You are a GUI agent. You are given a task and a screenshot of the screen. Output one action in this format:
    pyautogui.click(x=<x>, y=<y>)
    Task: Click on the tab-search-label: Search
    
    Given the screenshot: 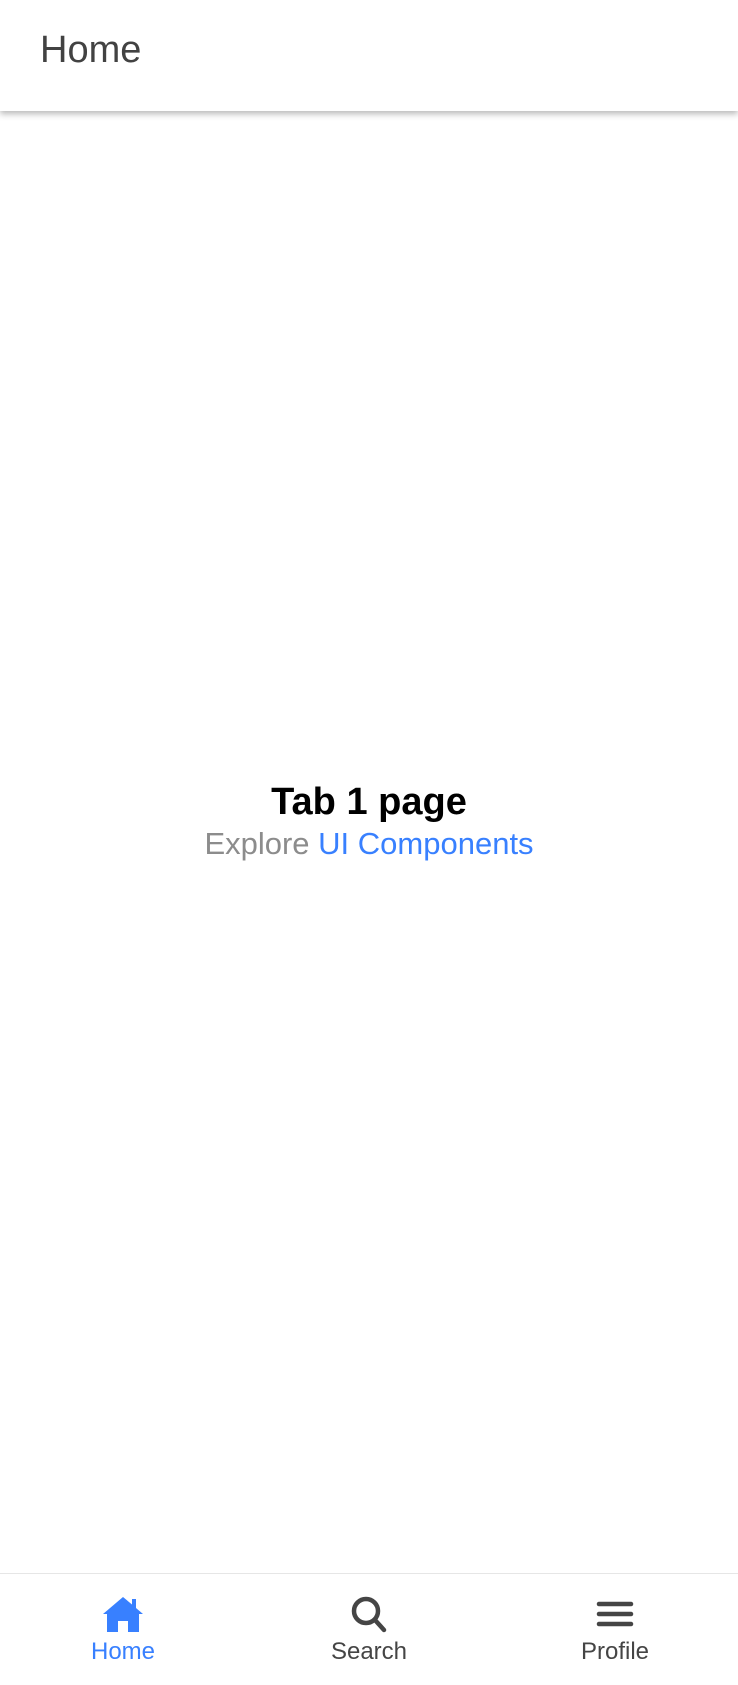 What is the action you would take?
    pyautogui.click(x=369, y=1651)
    